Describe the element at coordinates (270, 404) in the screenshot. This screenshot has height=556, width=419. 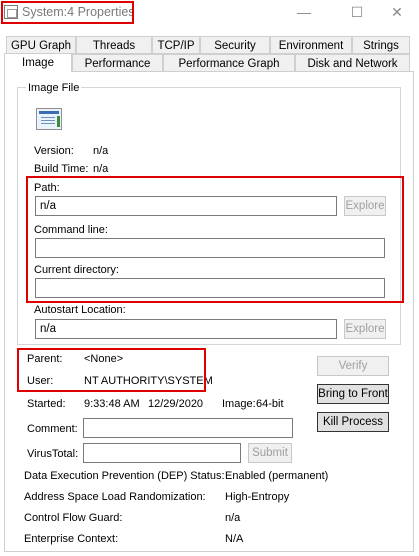
I see `image-value: 64-bit` at that location.